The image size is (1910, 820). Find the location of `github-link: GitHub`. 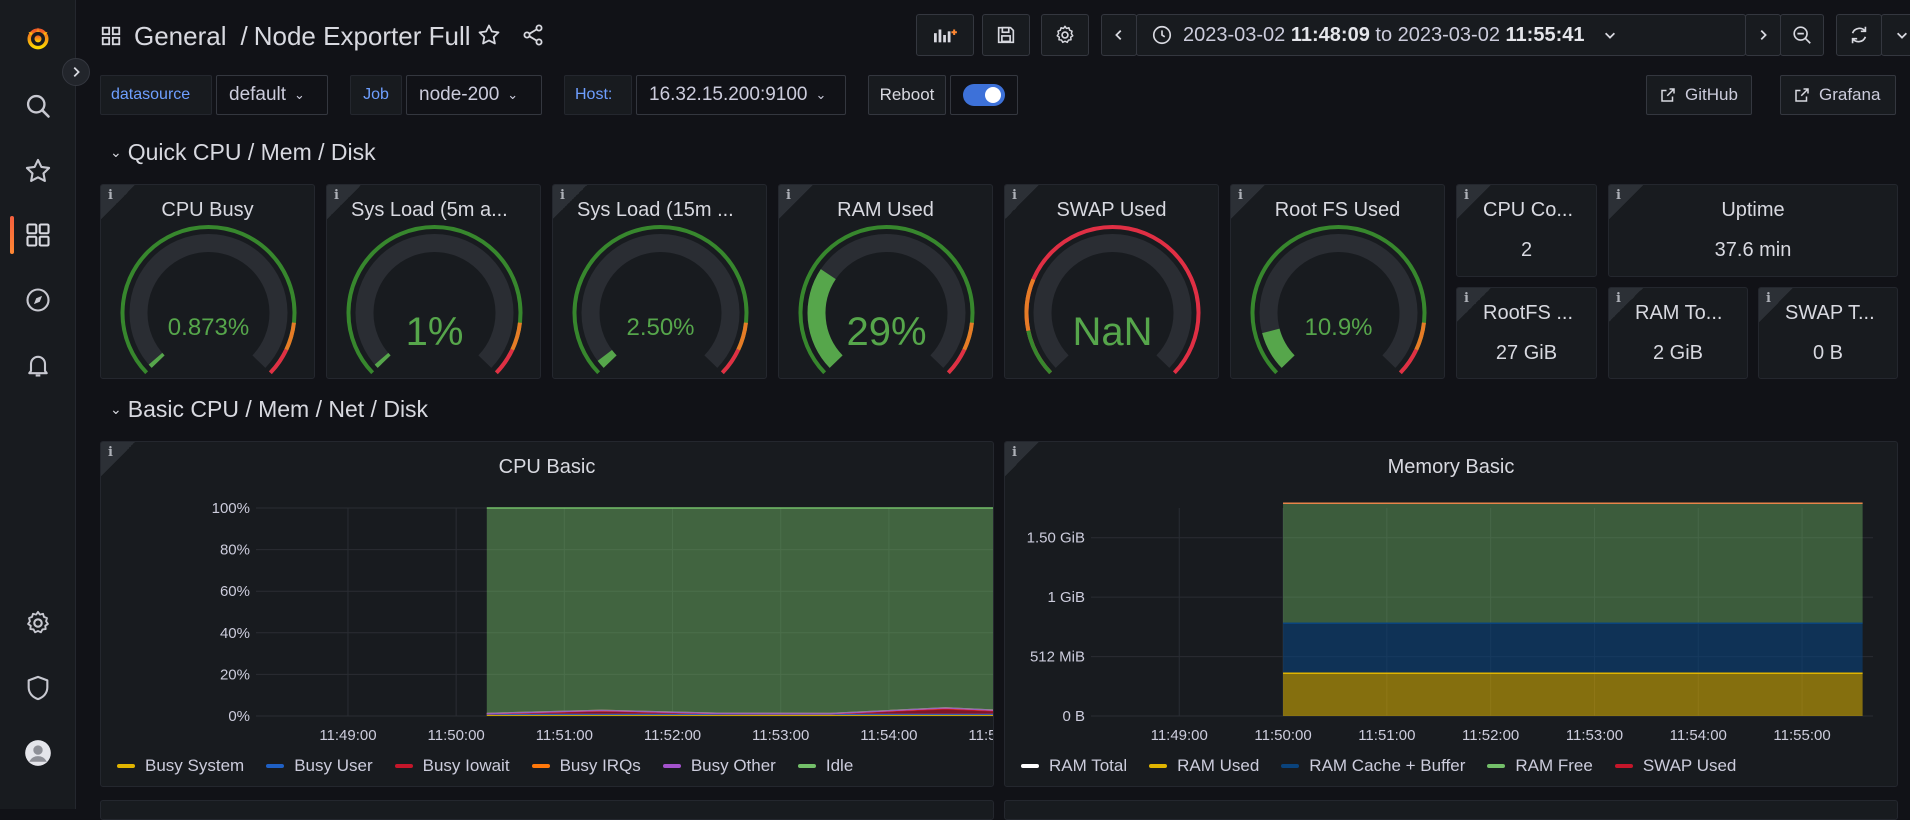

github-link: GitHub is located at coordinates (1699, 95).